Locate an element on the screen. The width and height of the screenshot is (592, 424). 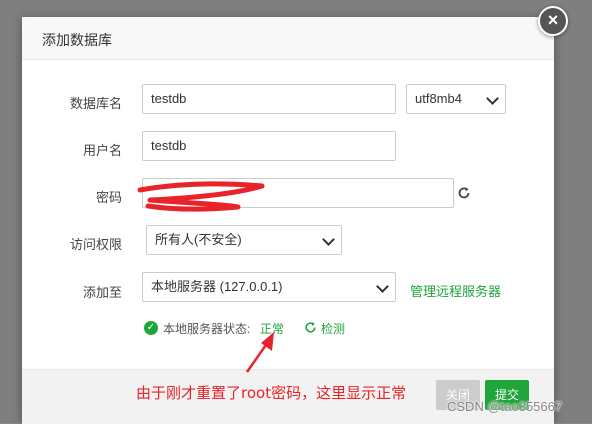
server-status-value: 正常 is located at coordinates (272, 329).